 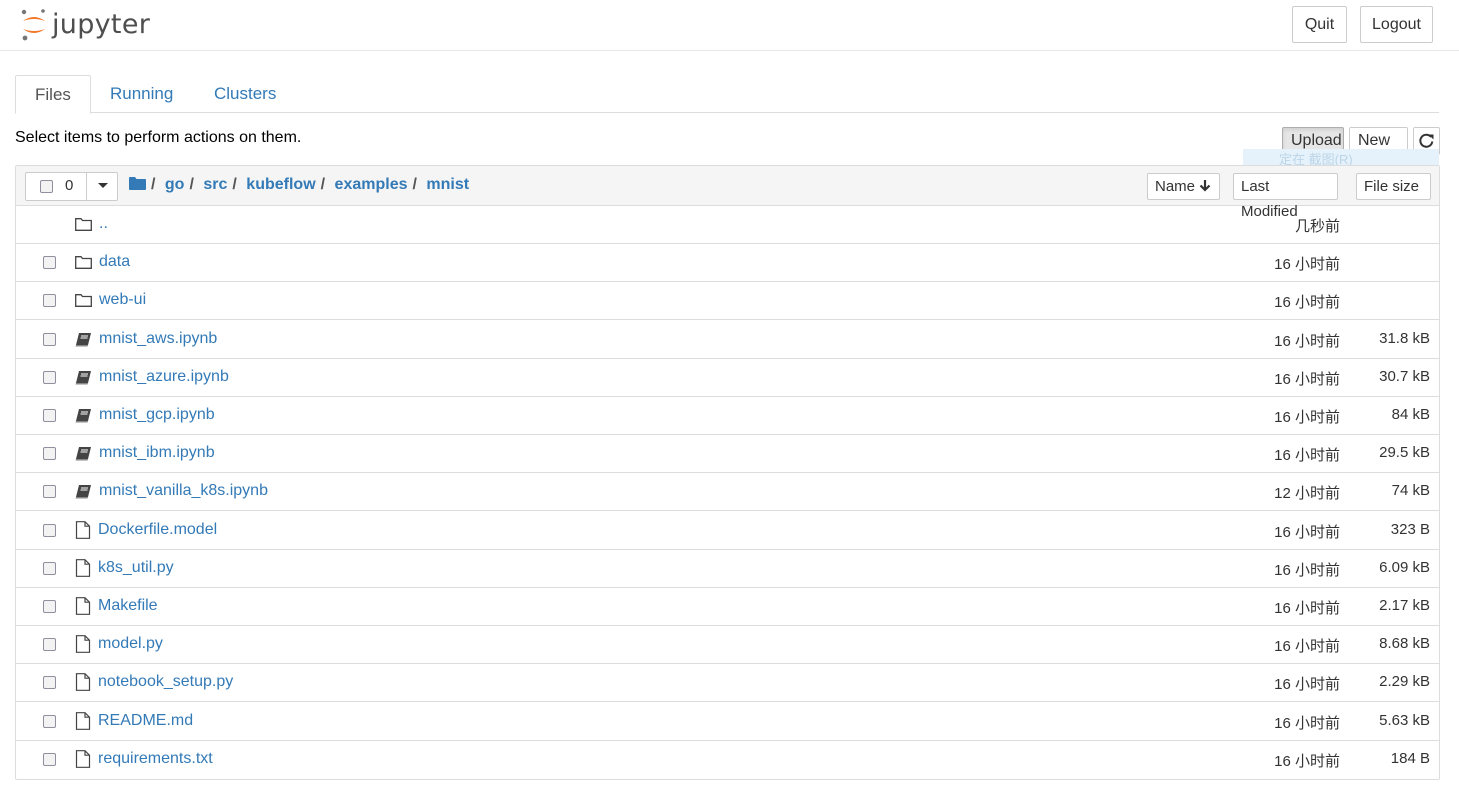 I want to click on item-name-link: notebook_setup.py, so click(x=165, y=682).